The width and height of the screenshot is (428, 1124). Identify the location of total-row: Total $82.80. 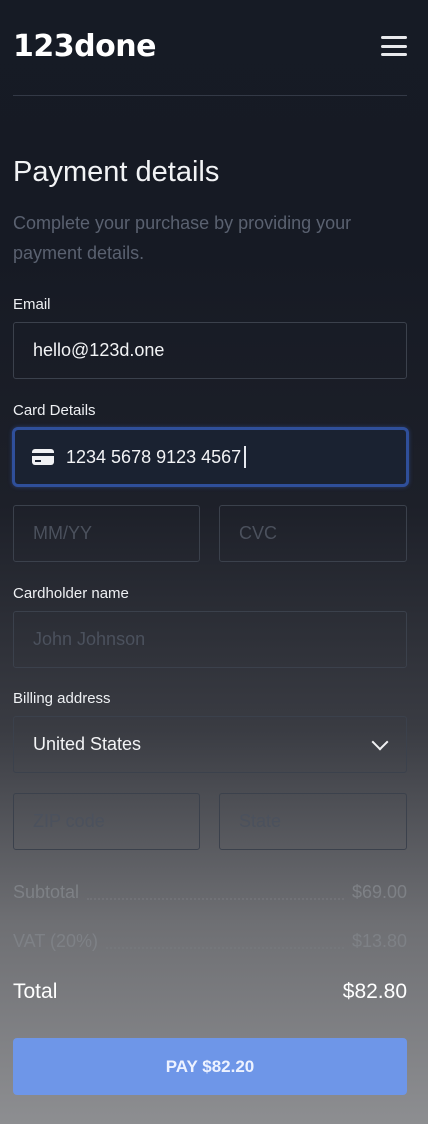
(210, 992).